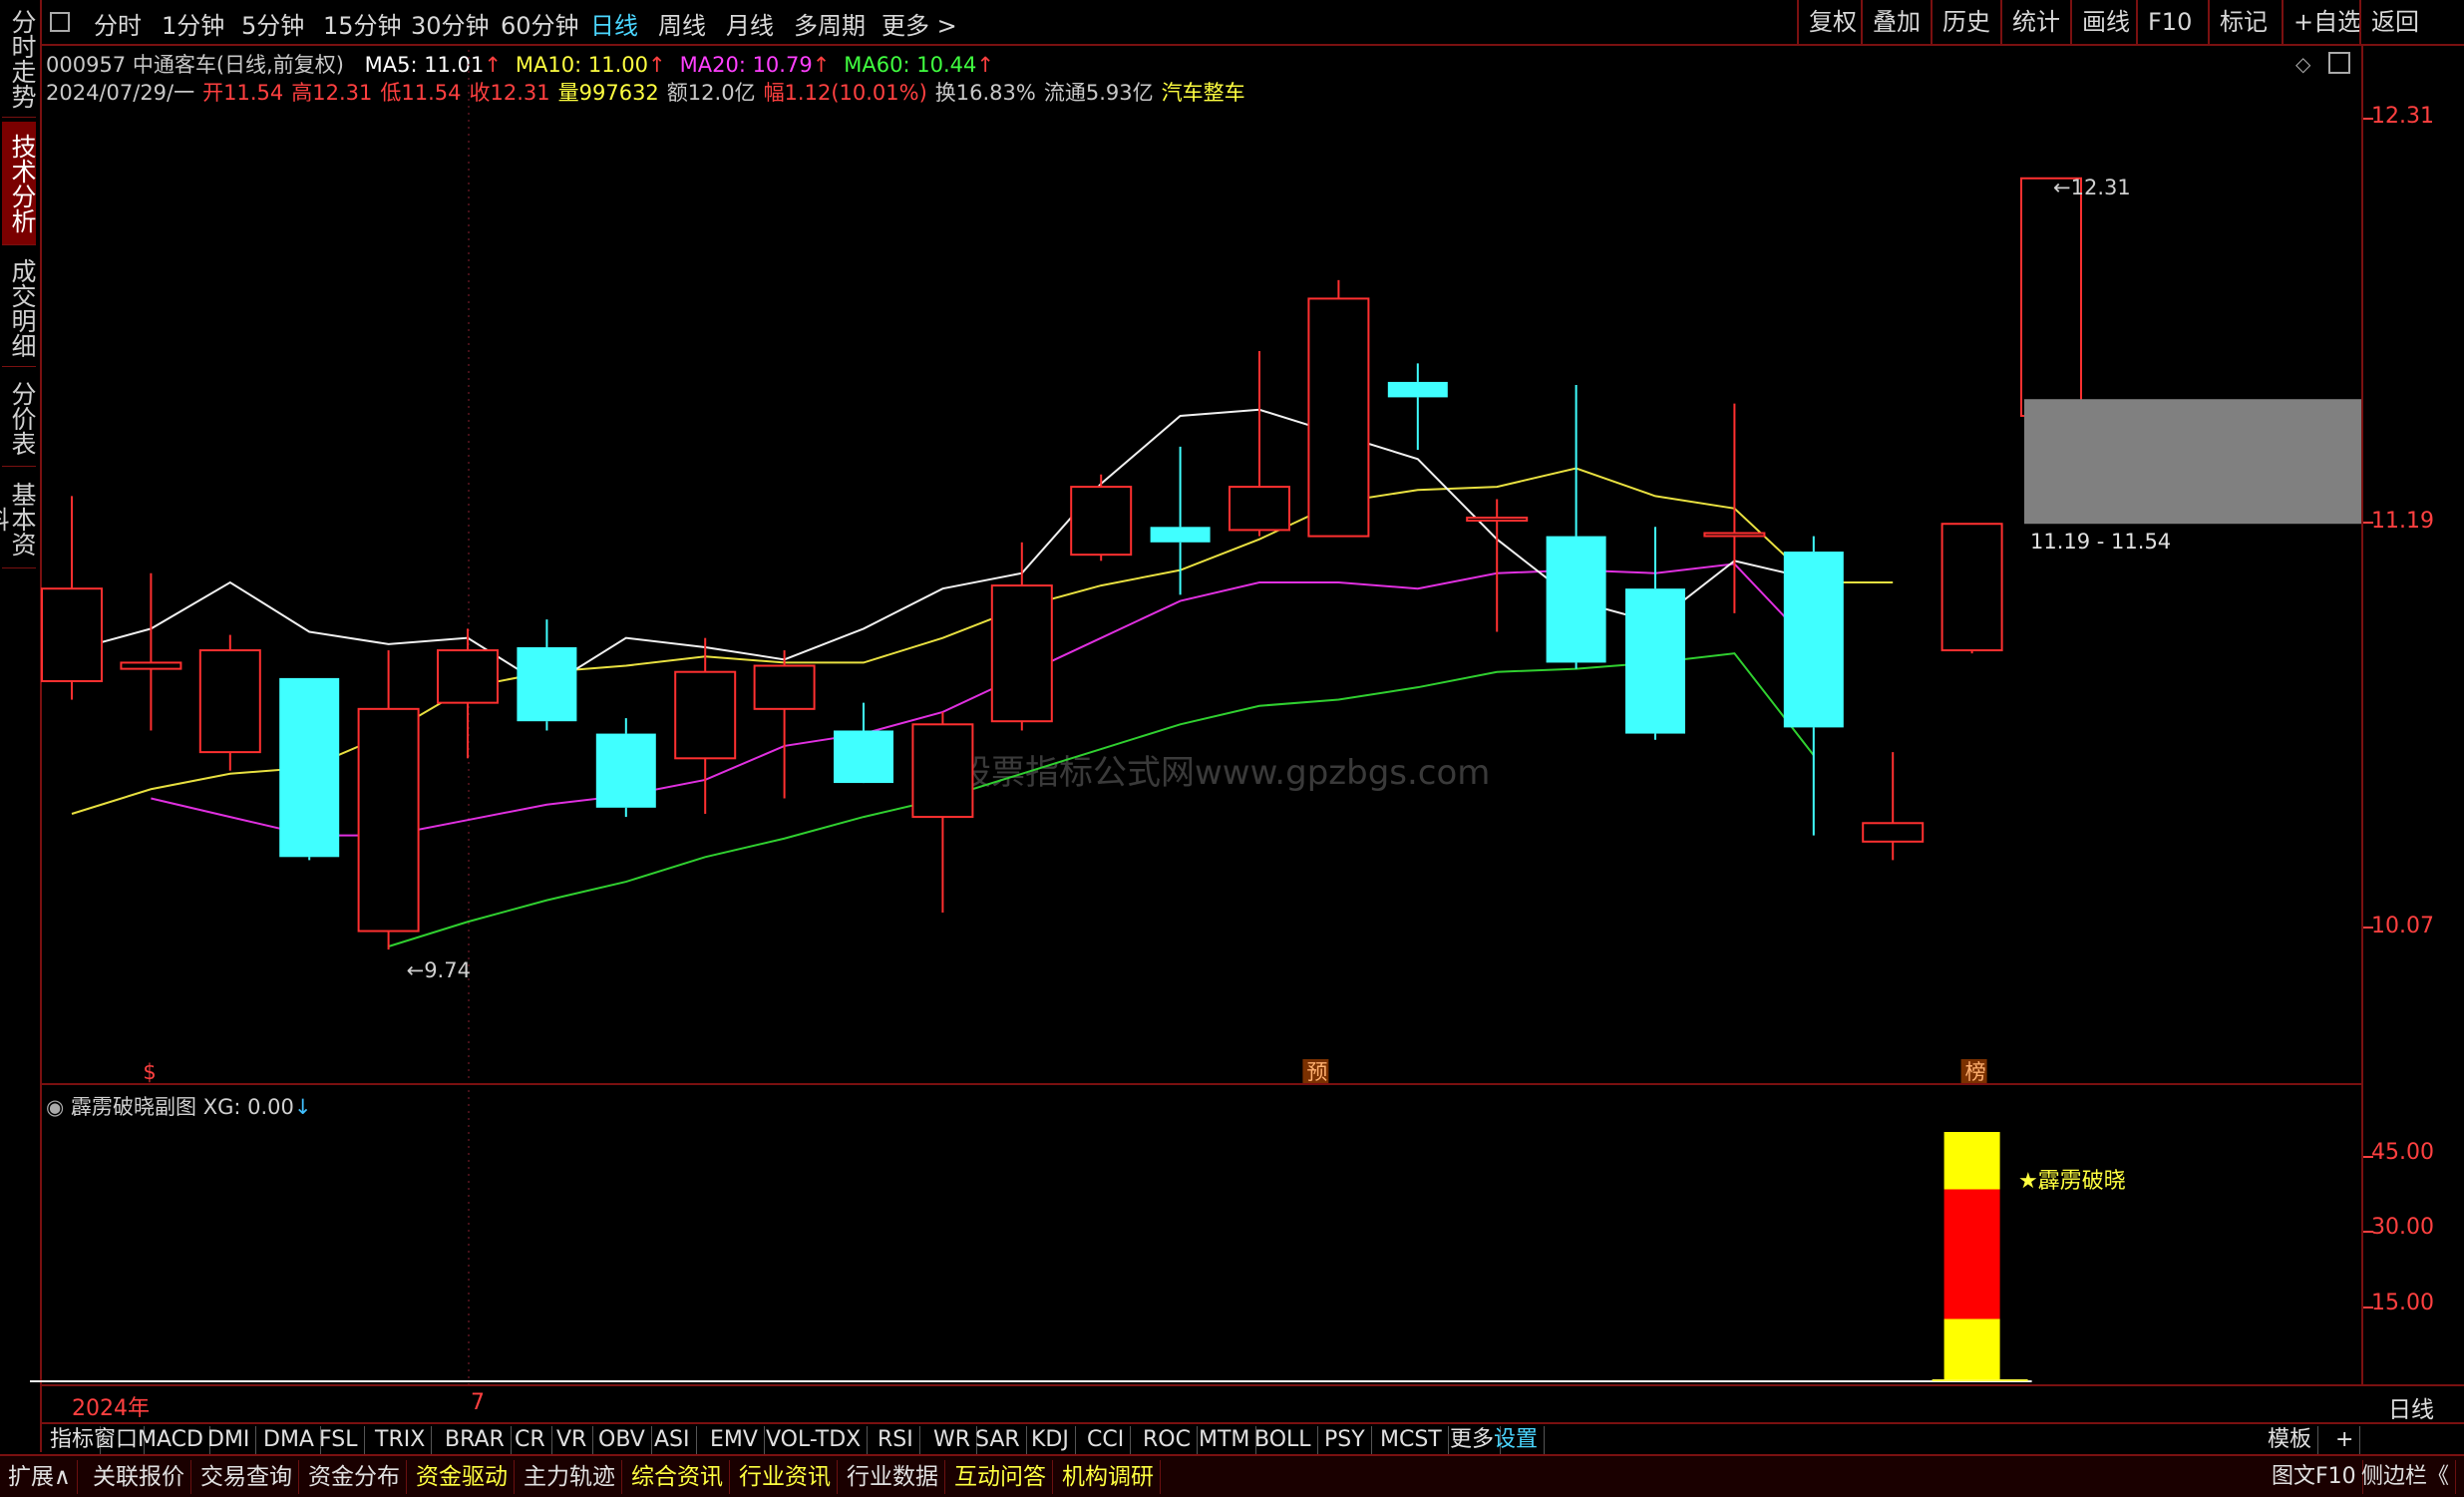 The image size is (2464, 1497). I want to click on watermark: 股票指标公式网www.gpzbgs.com, so click(1224, 773).